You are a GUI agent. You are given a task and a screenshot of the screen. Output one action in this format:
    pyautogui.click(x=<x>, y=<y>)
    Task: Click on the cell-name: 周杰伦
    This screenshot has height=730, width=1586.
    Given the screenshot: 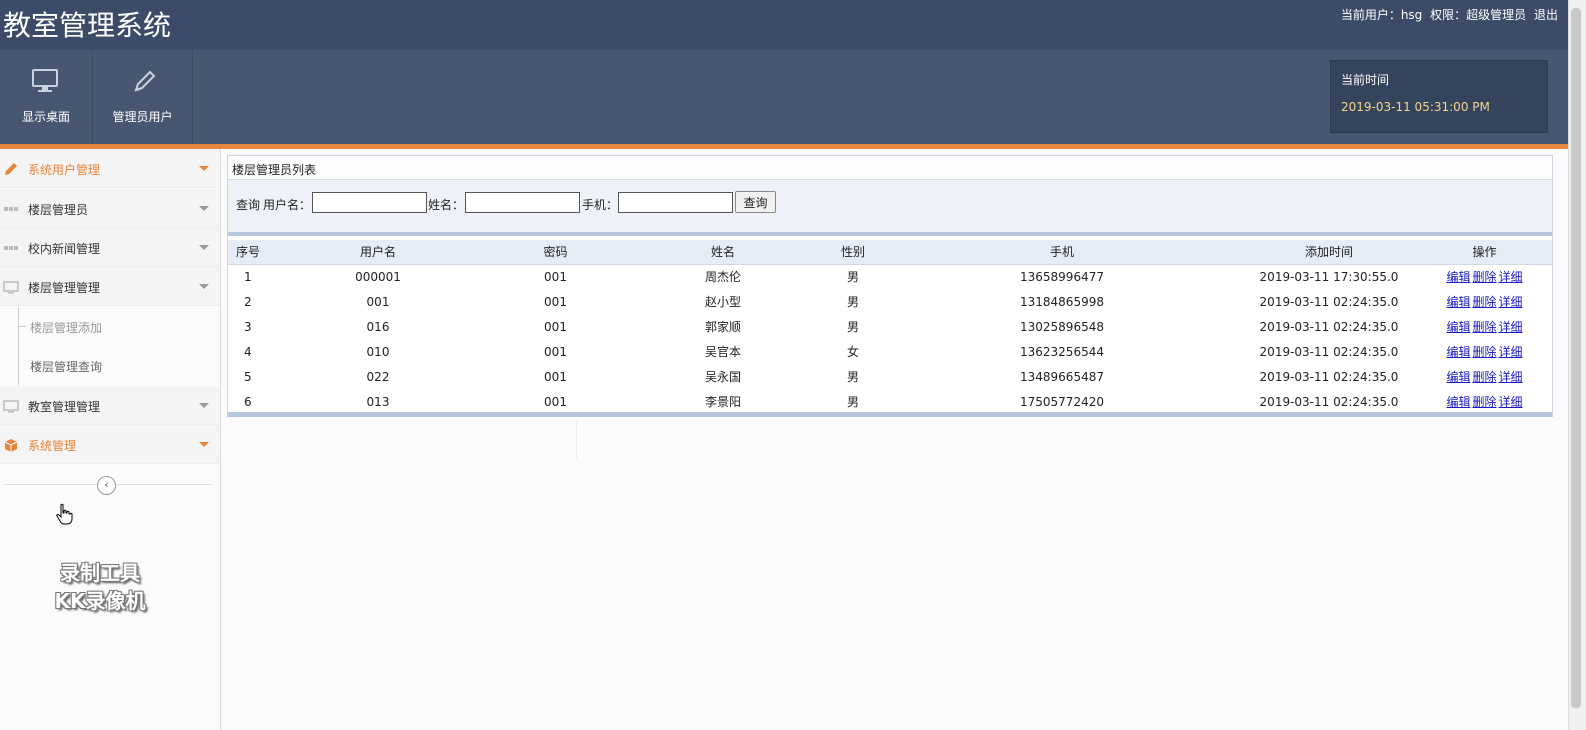 What is the action you would take?
    pyautogui.click(x=723, y=276)
    